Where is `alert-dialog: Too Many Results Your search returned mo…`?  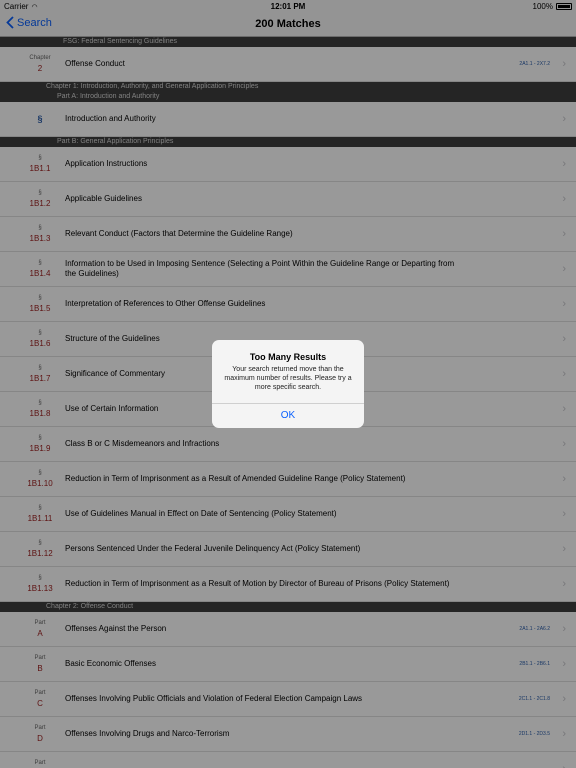 alert-dialog: Too Many Results Your search returned mo… is located at coordinates (288, 384).